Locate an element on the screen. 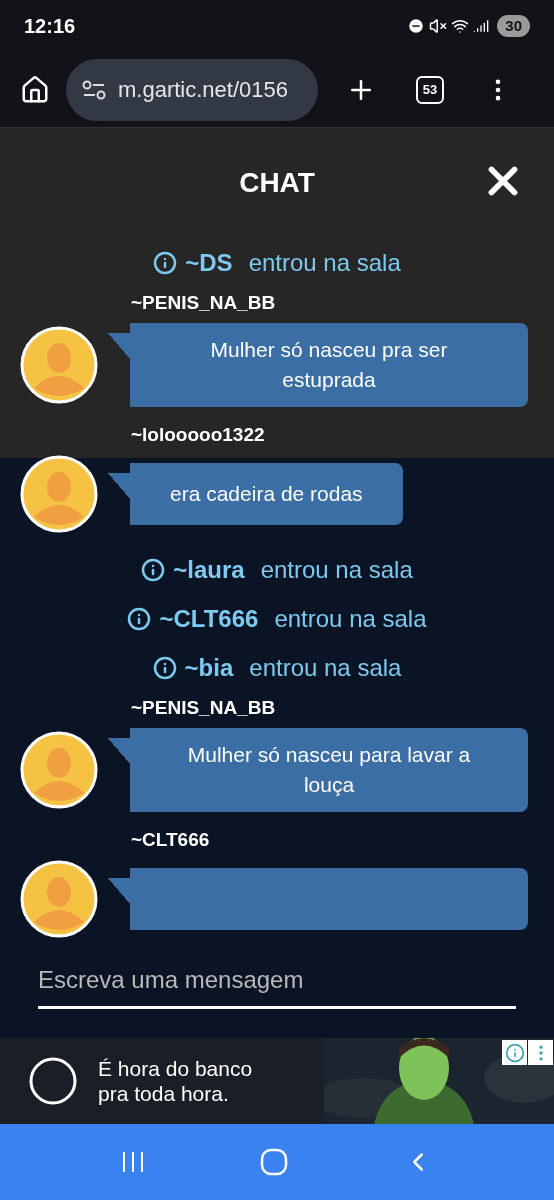  message-input: Escreva uma mensagem is located at coordinates (277, 985).